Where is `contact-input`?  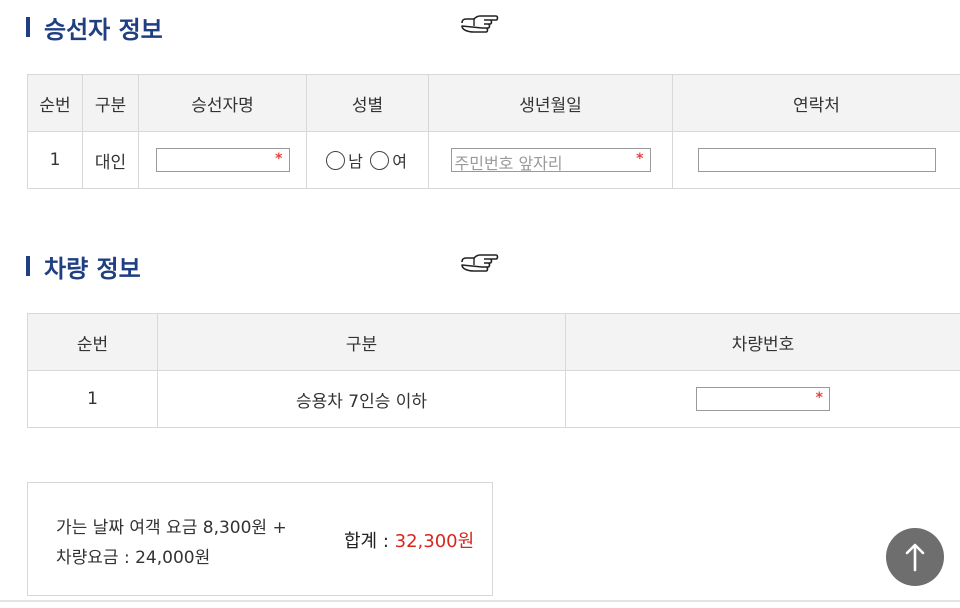
contact-input is located at coordinates (816, 160).